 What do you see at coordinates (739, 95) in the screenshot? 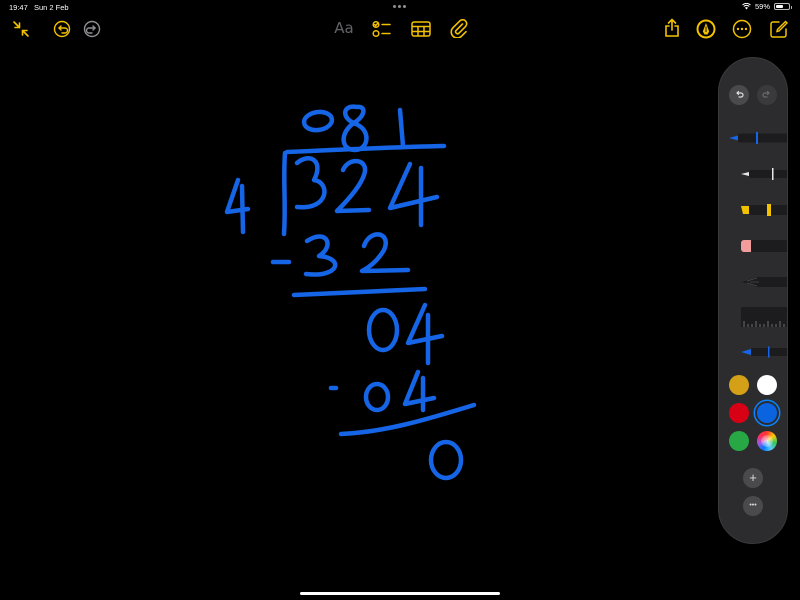
I see `palette-undo-icon` at bounding box center [739, 95].